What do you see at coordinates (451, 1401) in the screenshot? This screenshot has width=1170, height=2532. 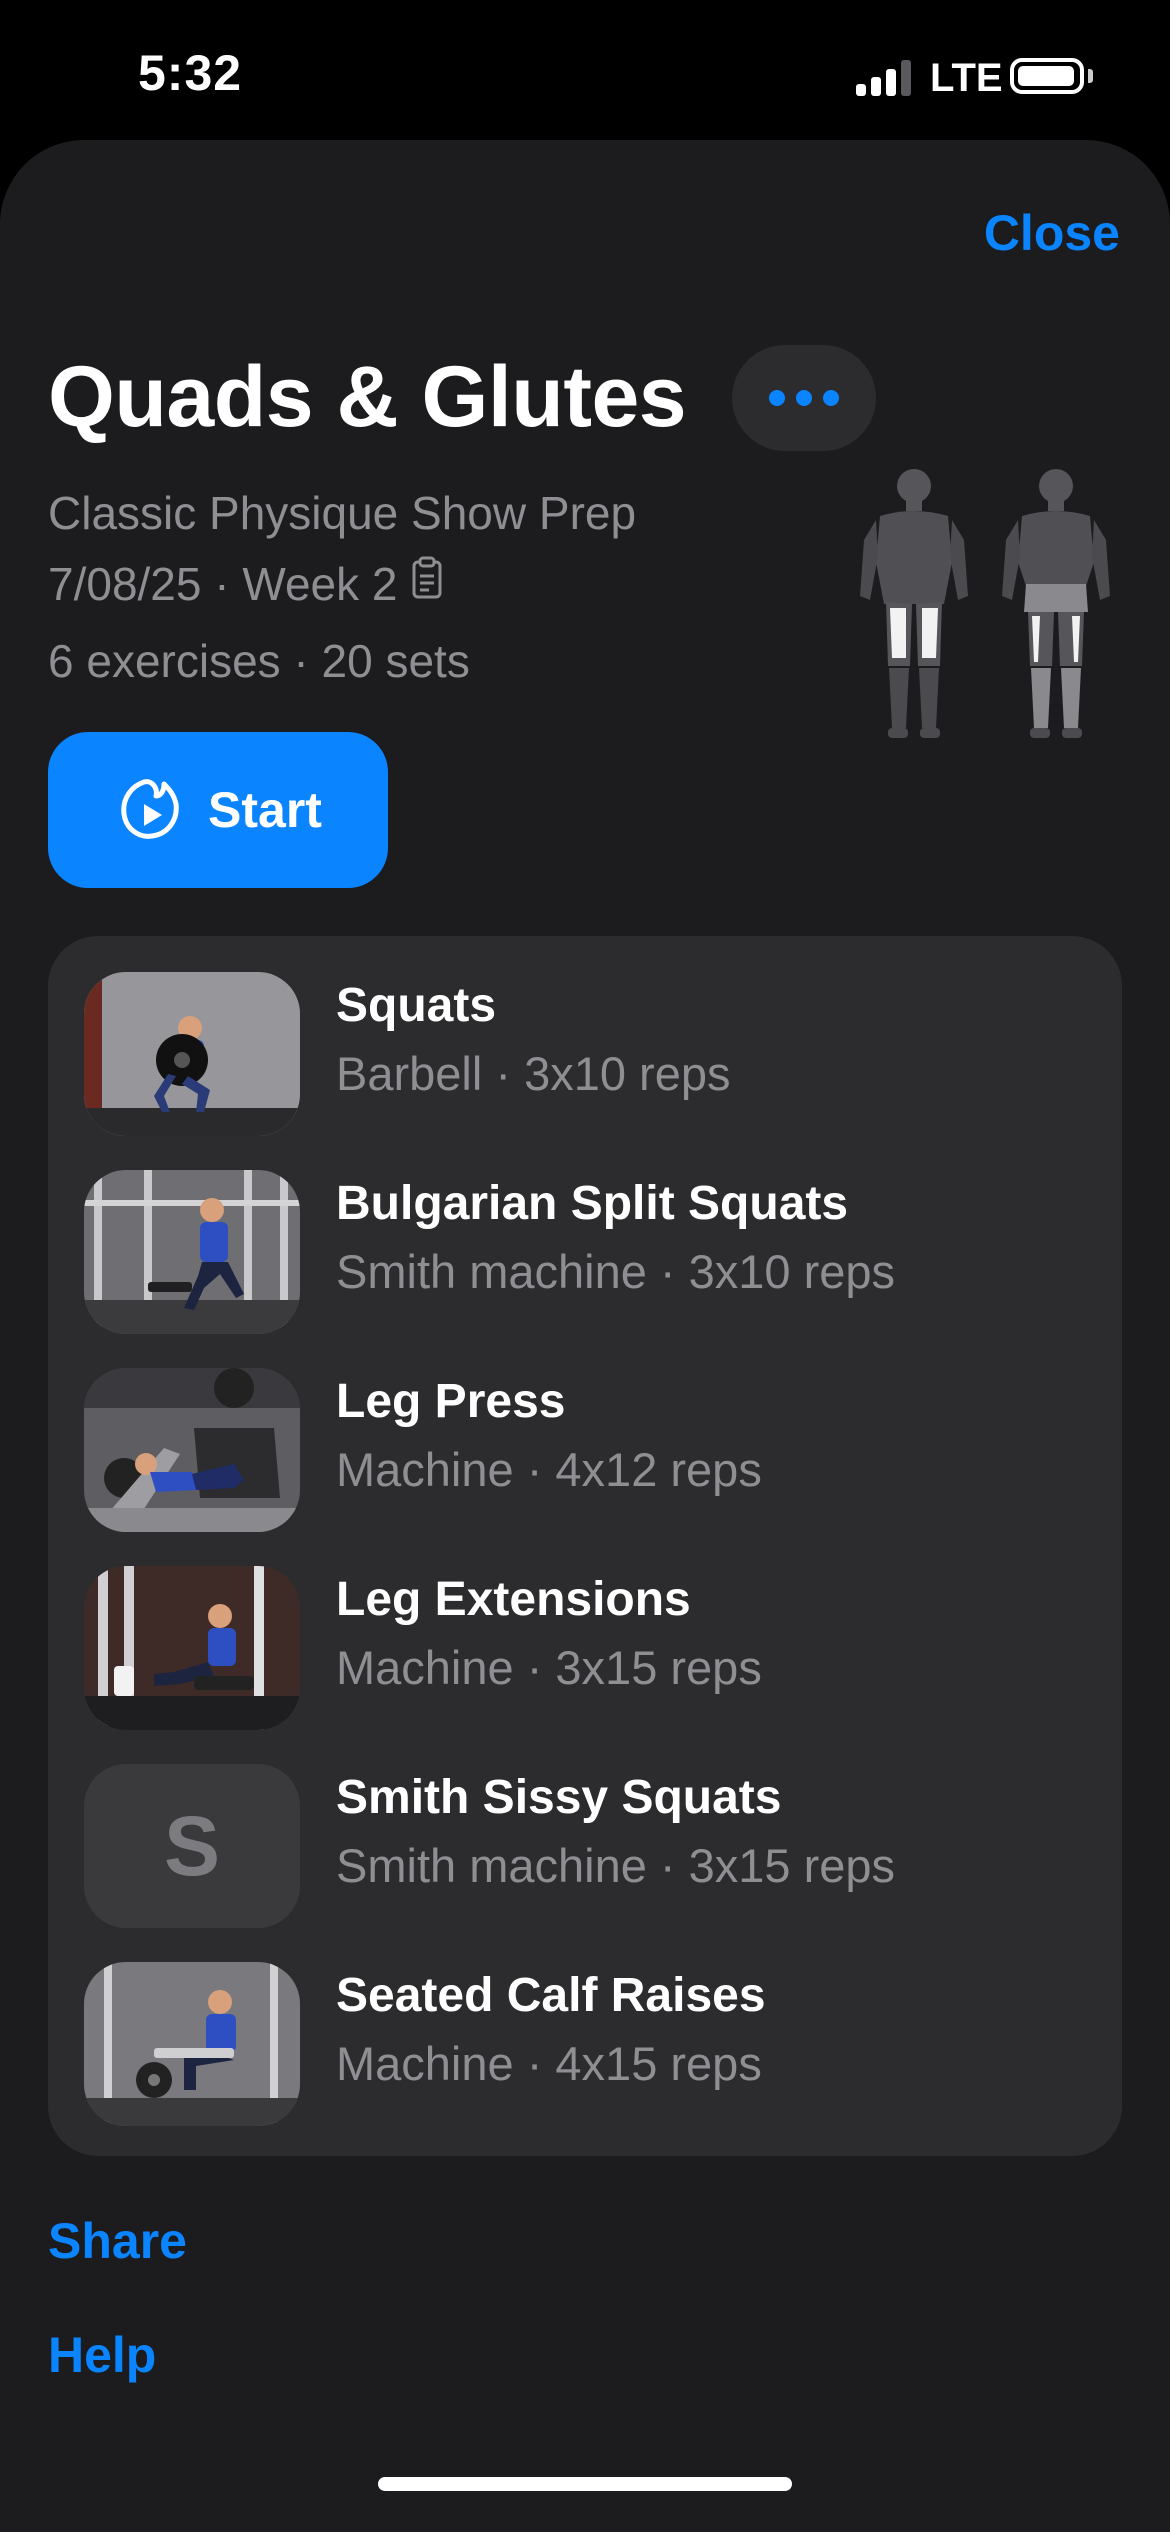 I see `exercise-name: Leg Press` at bounding box center [451, 1401].